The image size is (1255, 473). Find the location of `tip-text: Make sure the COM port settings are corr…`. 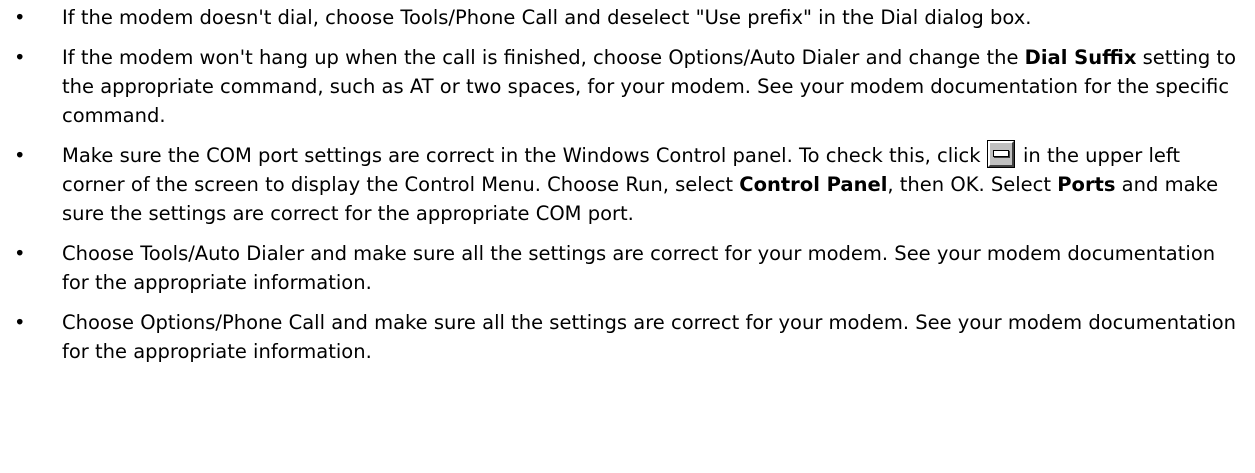

tip-text: Make sure the COM port settings are corr… is located at coordinates (524, 155).